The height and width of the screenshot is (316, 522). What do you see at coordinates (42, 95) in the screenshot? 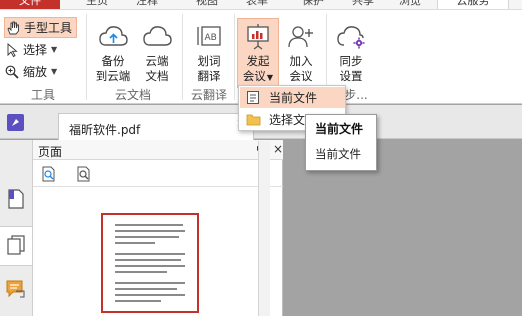
I see `tools-group-label: 工具` at bounding box center [42, 95].